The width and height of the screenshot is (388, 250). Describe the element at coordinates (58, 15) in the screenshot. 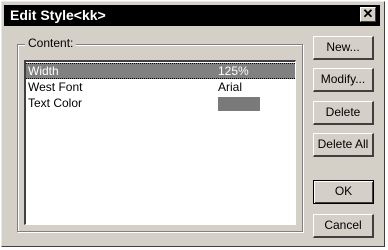

I see `dialog-title: Edit Style<kk>` at that location.